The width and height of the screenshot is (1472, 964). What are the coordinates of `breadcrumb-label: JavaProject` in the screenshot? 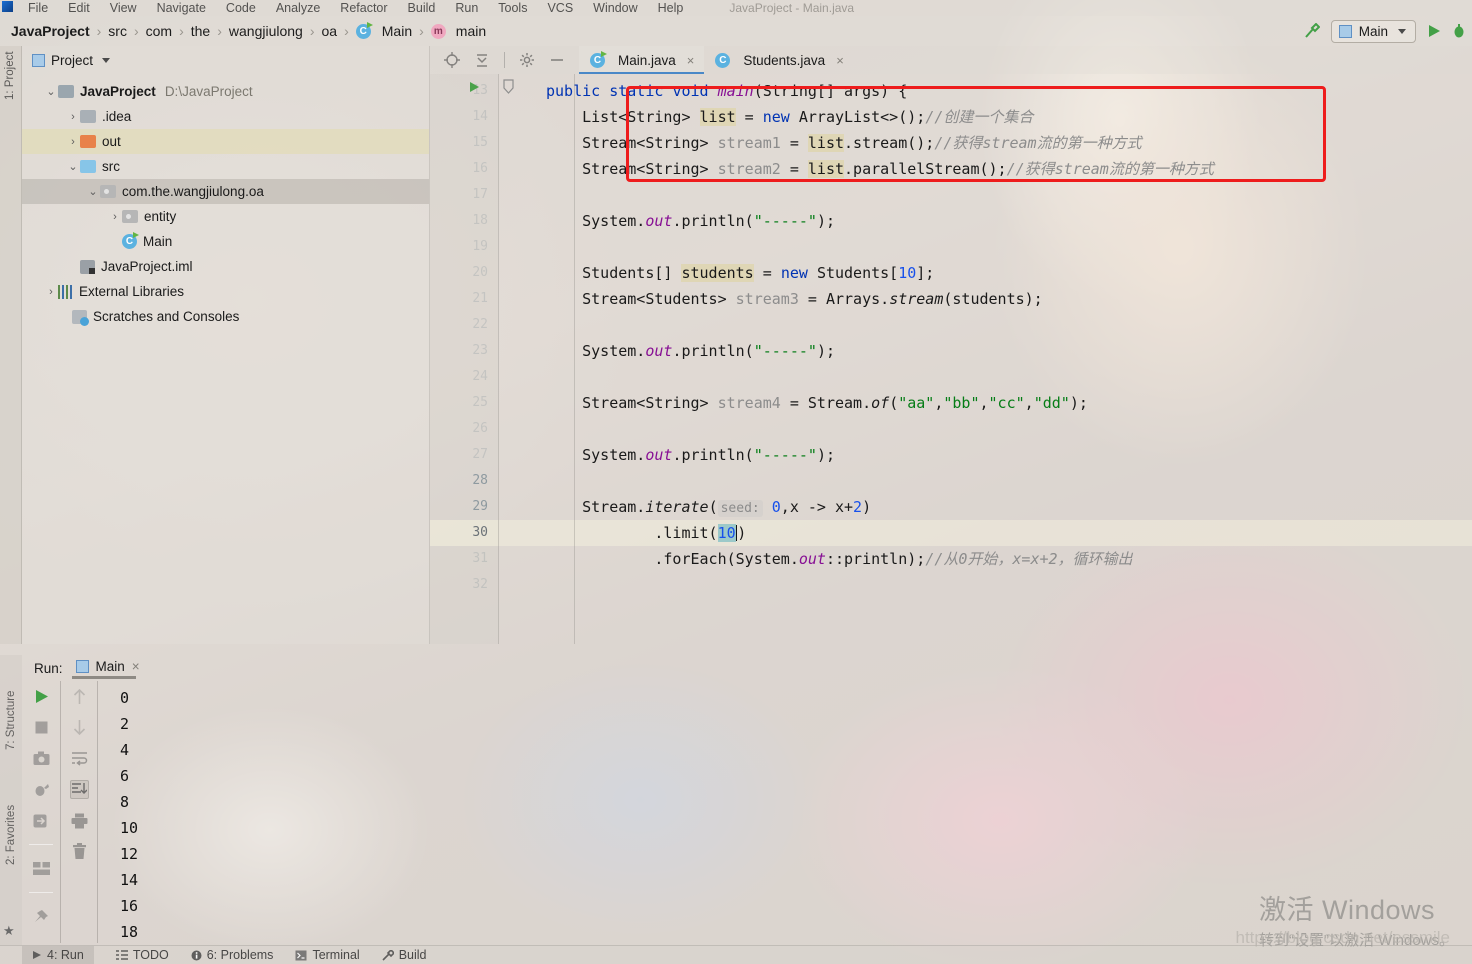 It's located at (50, 31).